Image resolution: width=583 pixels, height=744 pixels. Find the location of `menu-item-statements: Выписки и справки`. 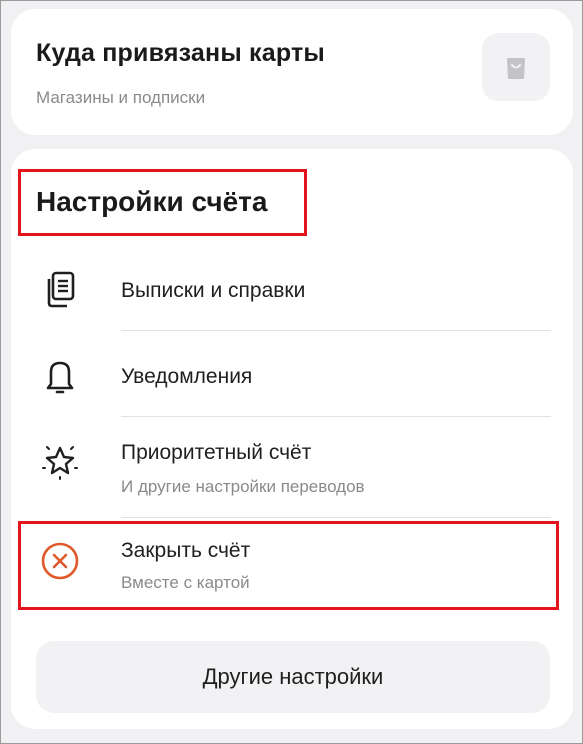

menu-item-statements: Выписки и справки is located at coordinates (292, 298).